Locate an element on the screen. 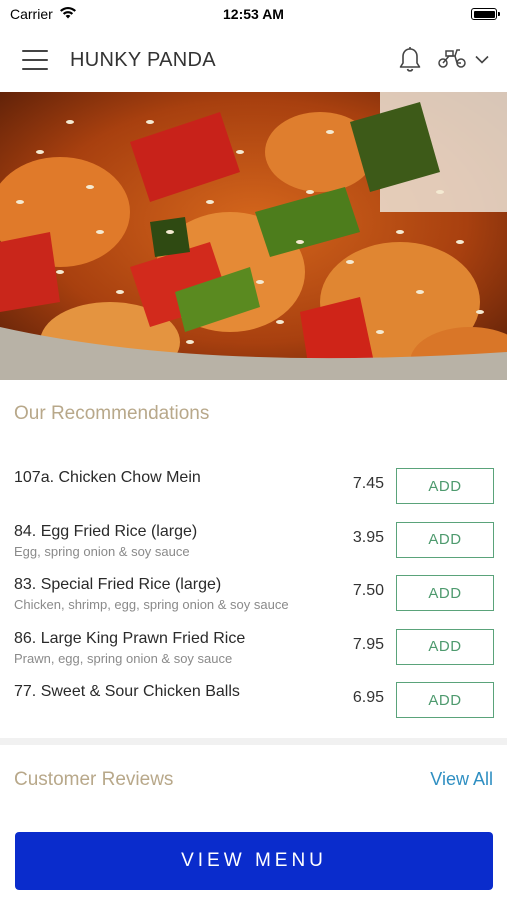 This screenshot has height=900, width=507. scooter-icon is located at coordinates (452, 60).